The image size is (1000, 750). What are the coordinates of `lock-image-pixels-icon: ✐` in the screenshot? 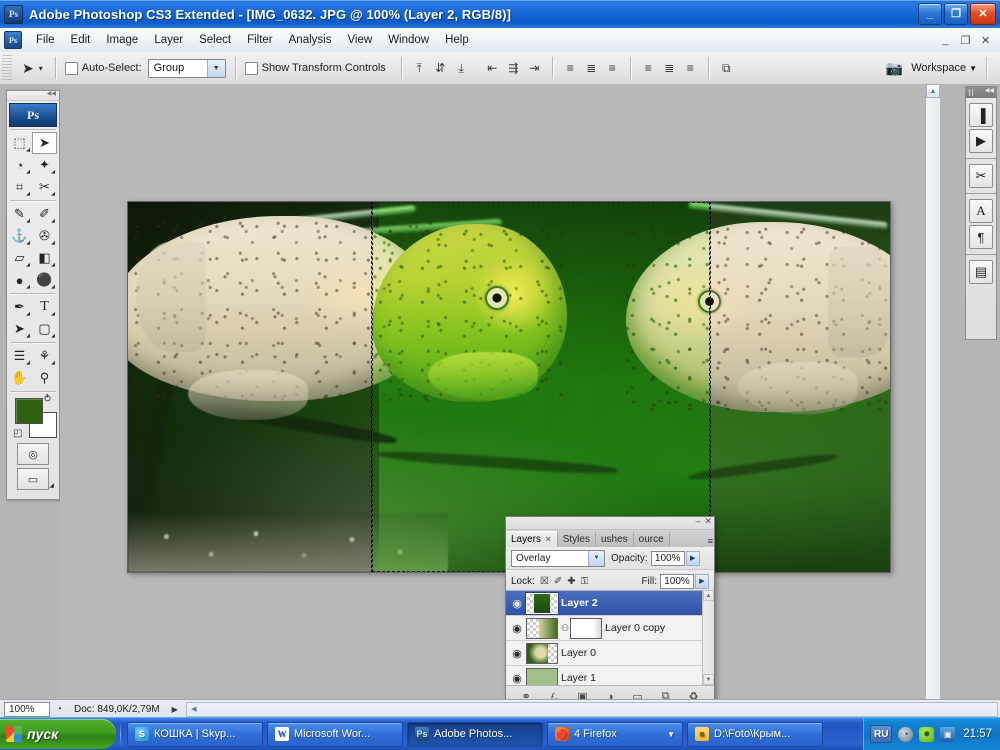 It's located at (558, 581).